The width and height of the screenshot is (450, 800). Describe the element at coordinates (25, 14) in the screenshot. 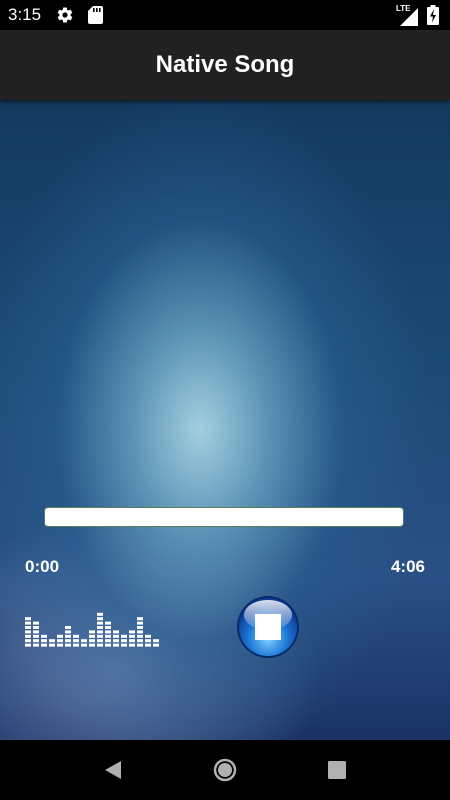

I see `status-time: 3:15` at that location.